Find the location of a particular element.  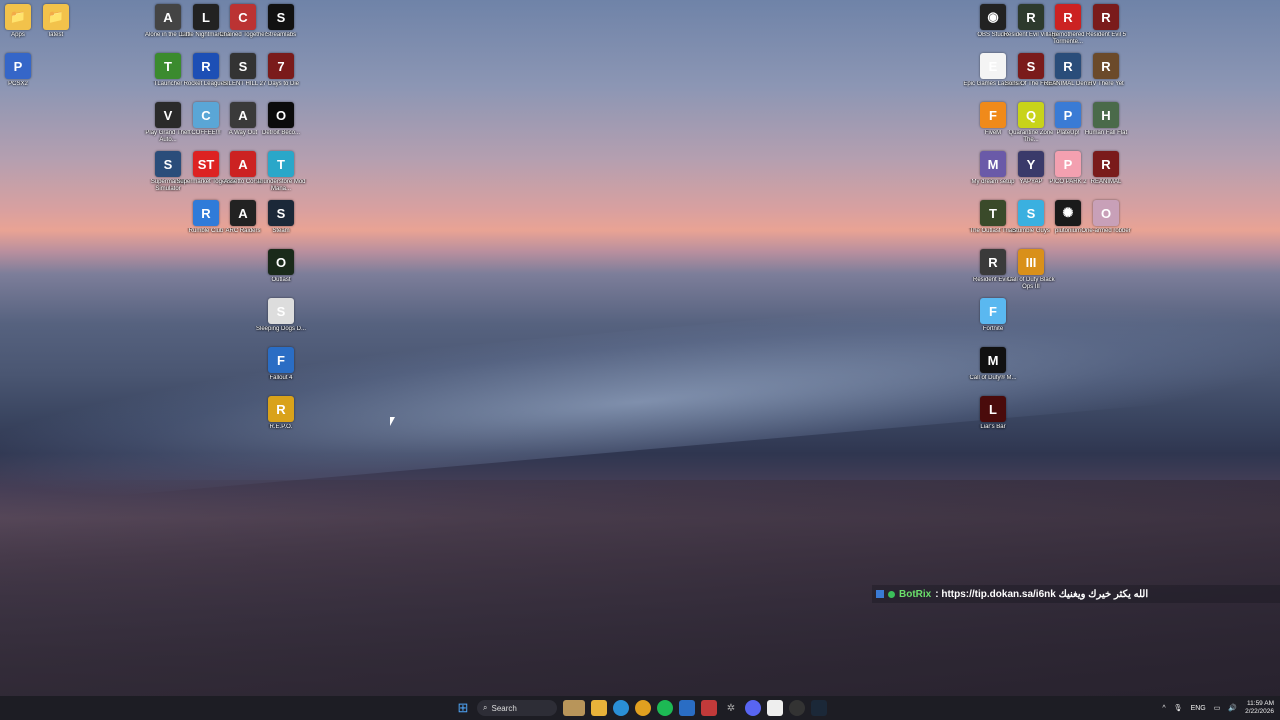

spotify-icon is located at coordinates (665, 708).